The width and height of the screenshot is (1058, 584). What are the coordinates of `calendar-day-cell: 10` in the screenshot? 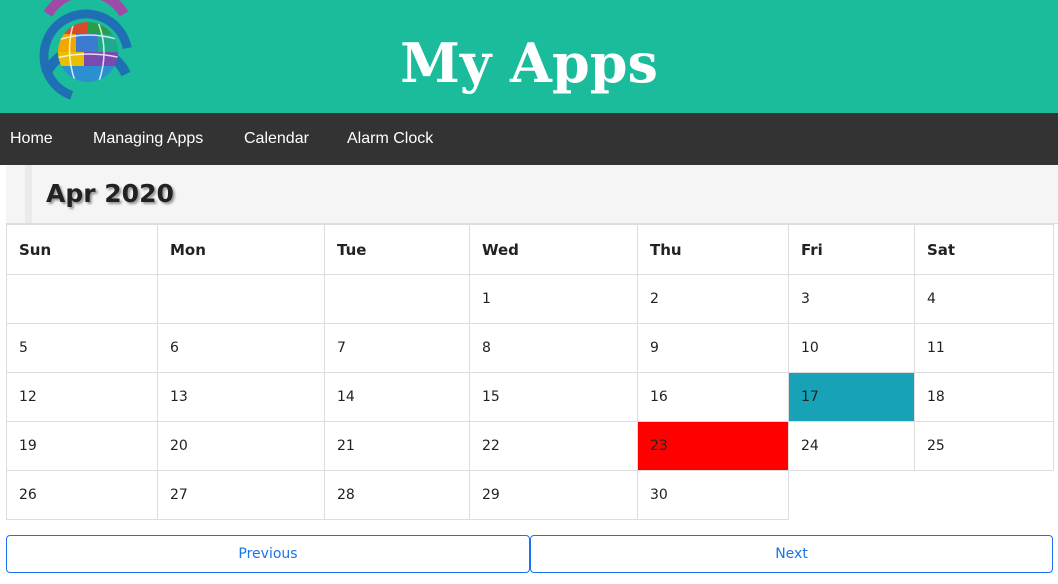 It's located at (851, 348).